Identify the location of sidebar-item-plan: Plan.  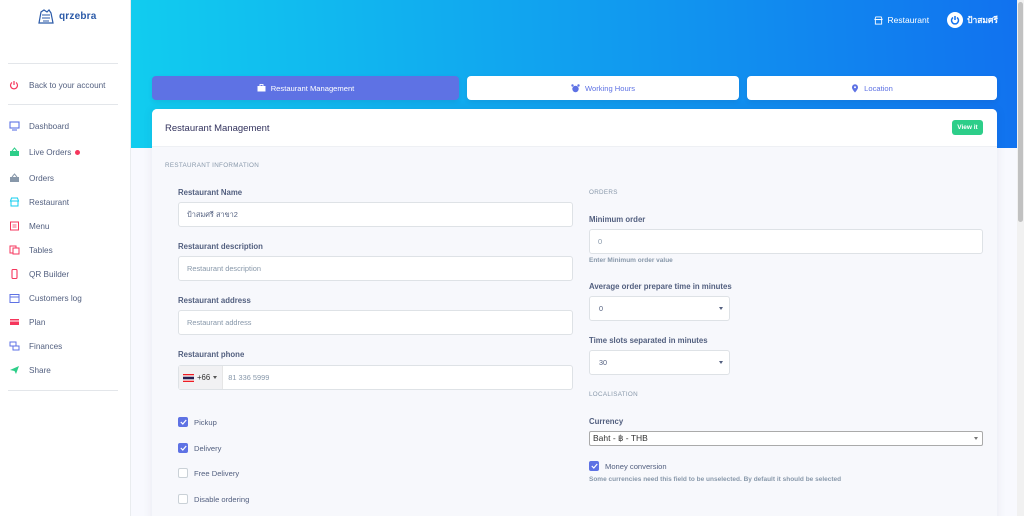
(26, 322).